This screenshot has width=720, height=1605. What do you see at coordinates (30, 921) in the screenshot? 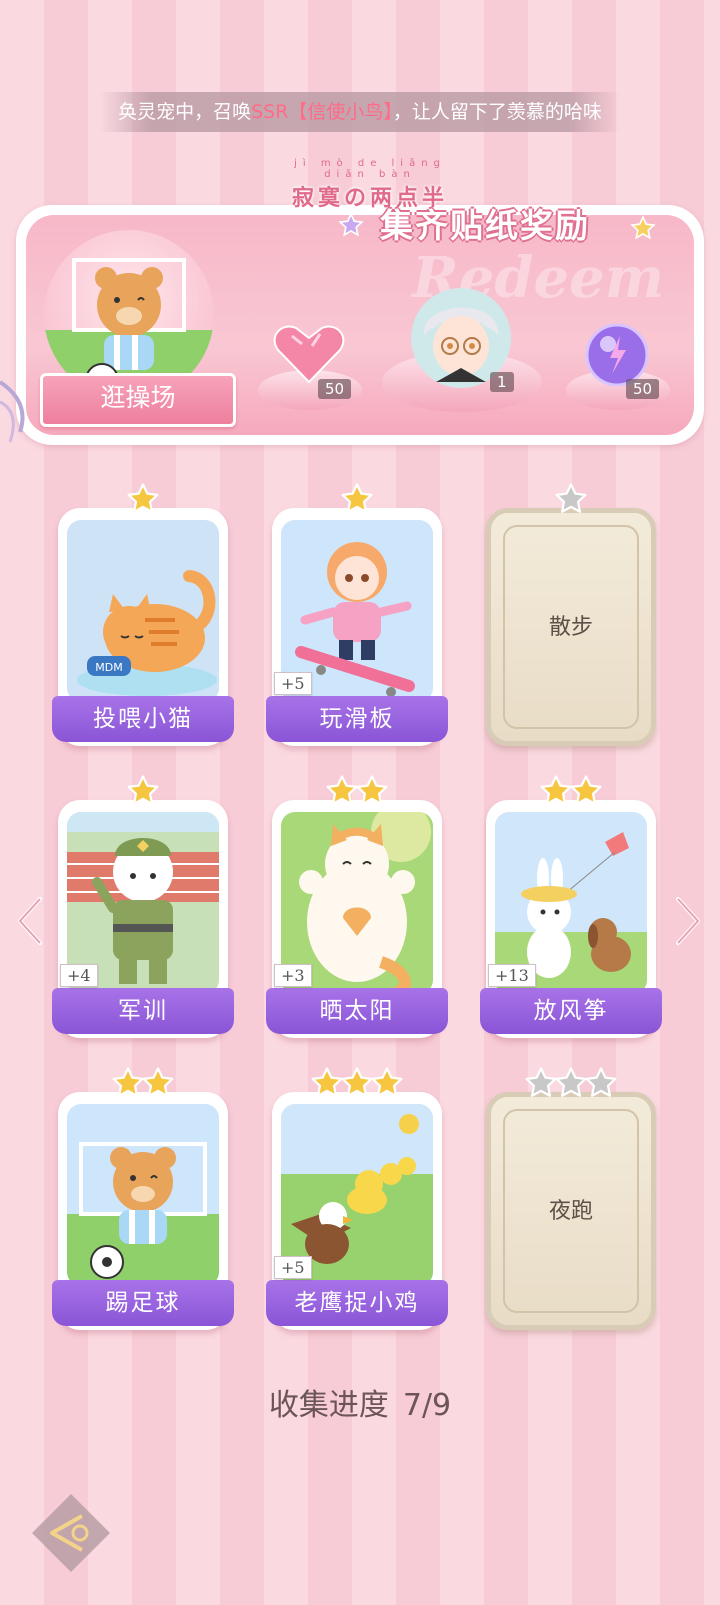
I see `prev-page-arrow-icon` at bounding box center [30, 921].